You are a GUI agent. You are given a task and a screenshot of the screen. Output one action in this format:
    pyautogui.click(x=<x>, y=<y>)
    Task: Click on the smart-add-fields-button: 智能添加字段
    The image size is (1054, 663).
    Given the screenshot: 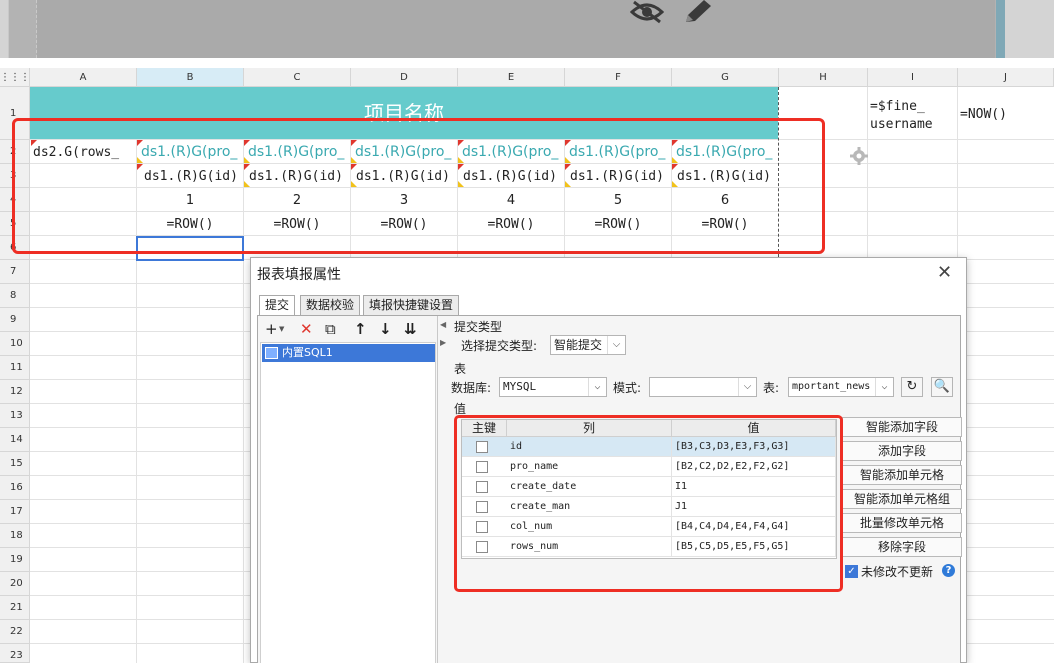 What is the action you would take?
    pyautogui.click(x=902, y=427)
    